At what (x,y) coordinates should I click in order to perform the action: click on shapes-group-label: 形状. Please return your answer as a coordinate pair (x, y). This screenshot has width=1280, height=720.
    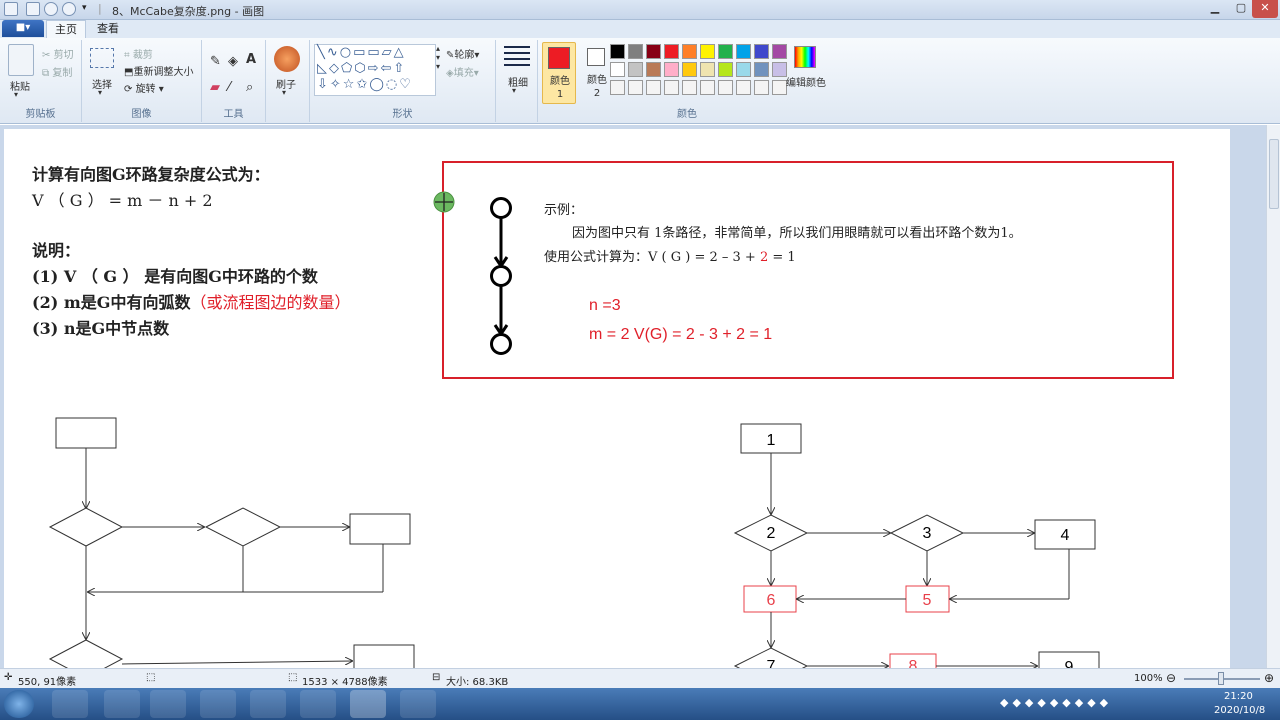
    Looking at the image, I should click on (402, 114).